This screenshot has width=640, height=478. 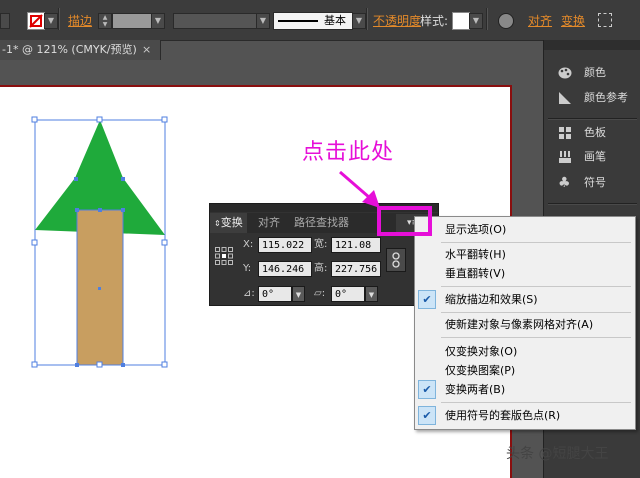 What do you see at coordinates (275, 294) in the screenshot?
I see `rotate-angle-input: 0°` at bounding box center [275, 294].